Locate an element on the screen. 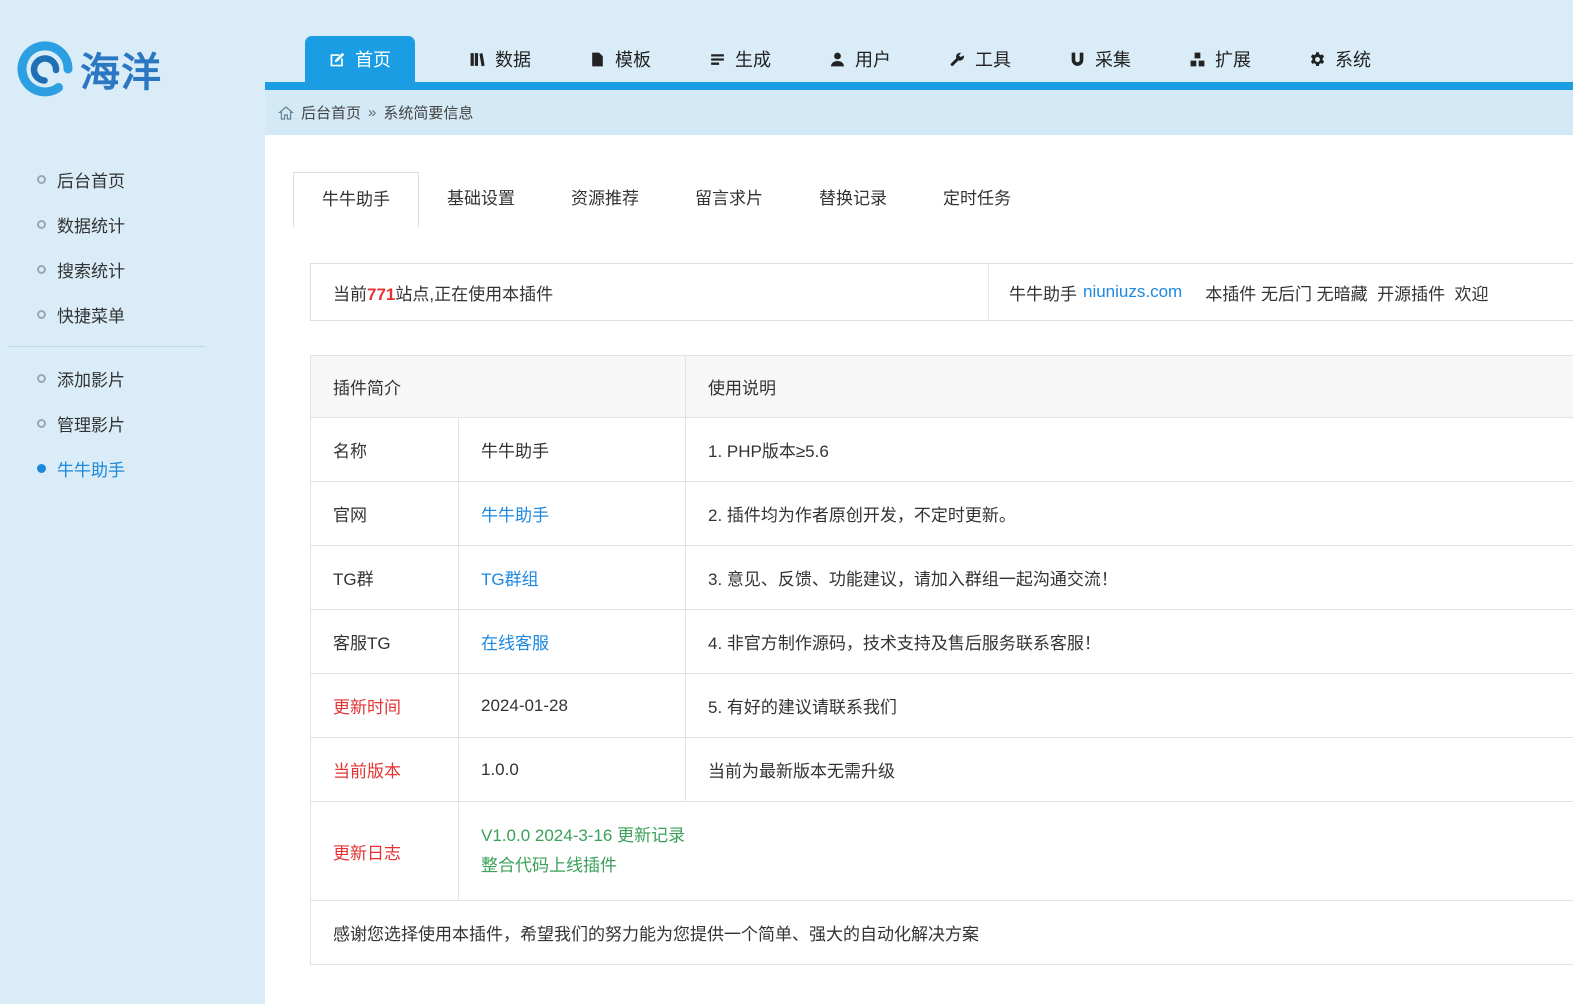  nav-label: 首页 is located at coordinates (373, 60).